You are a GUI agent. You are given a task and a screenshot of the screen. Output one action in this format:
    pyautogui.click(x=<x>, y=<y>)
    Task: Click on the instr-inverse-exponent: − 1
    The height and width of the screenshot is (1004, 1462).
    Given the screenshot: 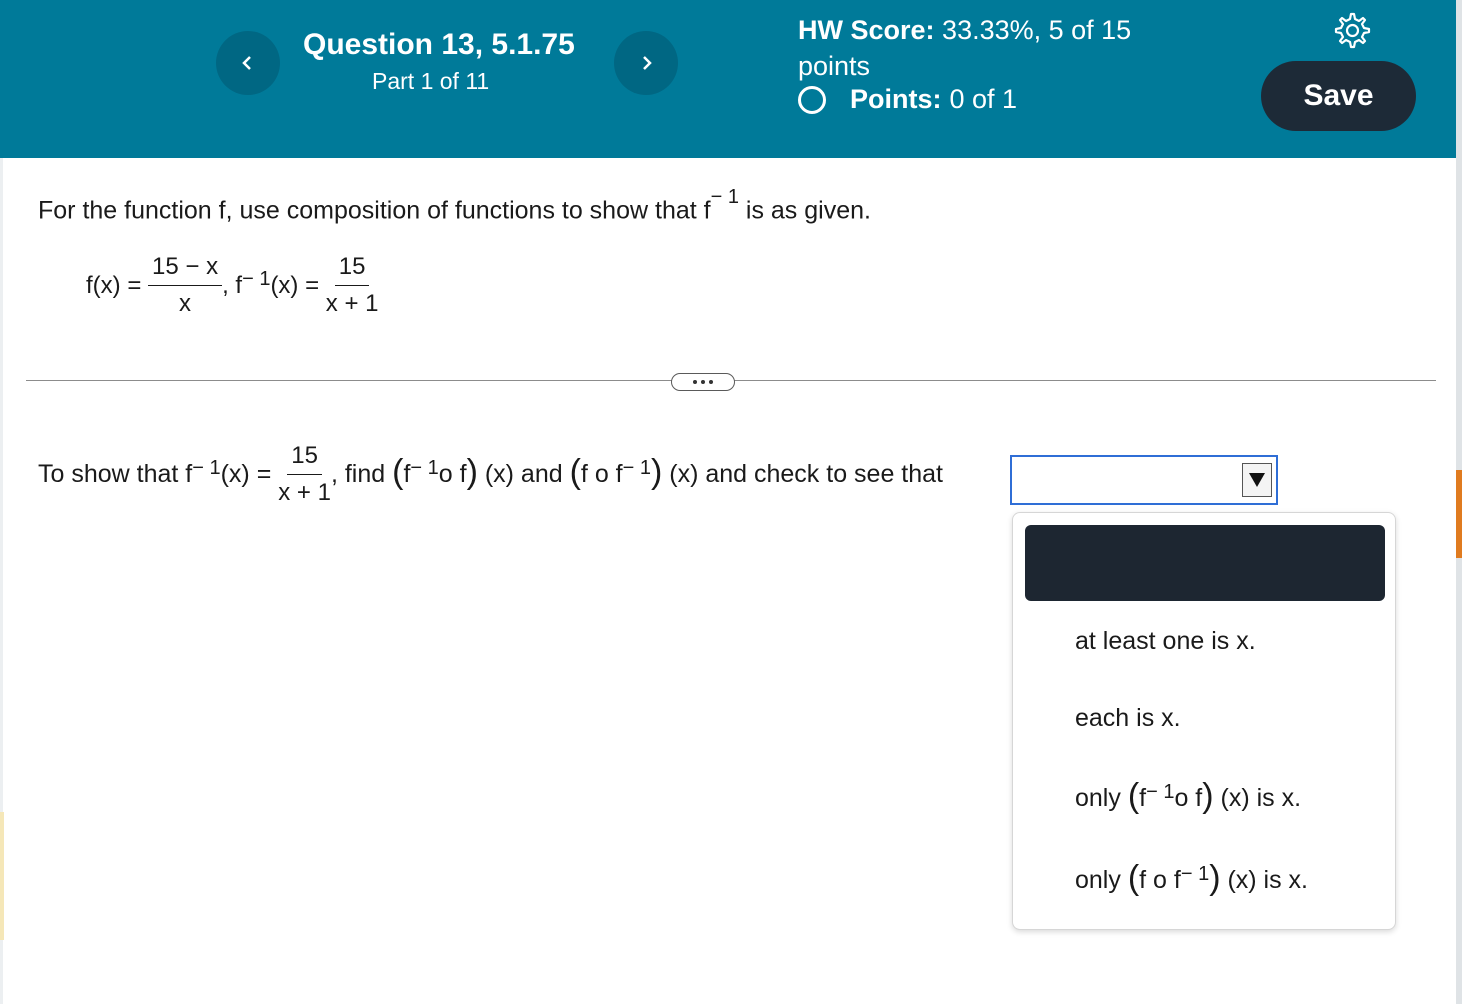 What is the action you would take?
    pyautogui.click(x=206, y=468)
    